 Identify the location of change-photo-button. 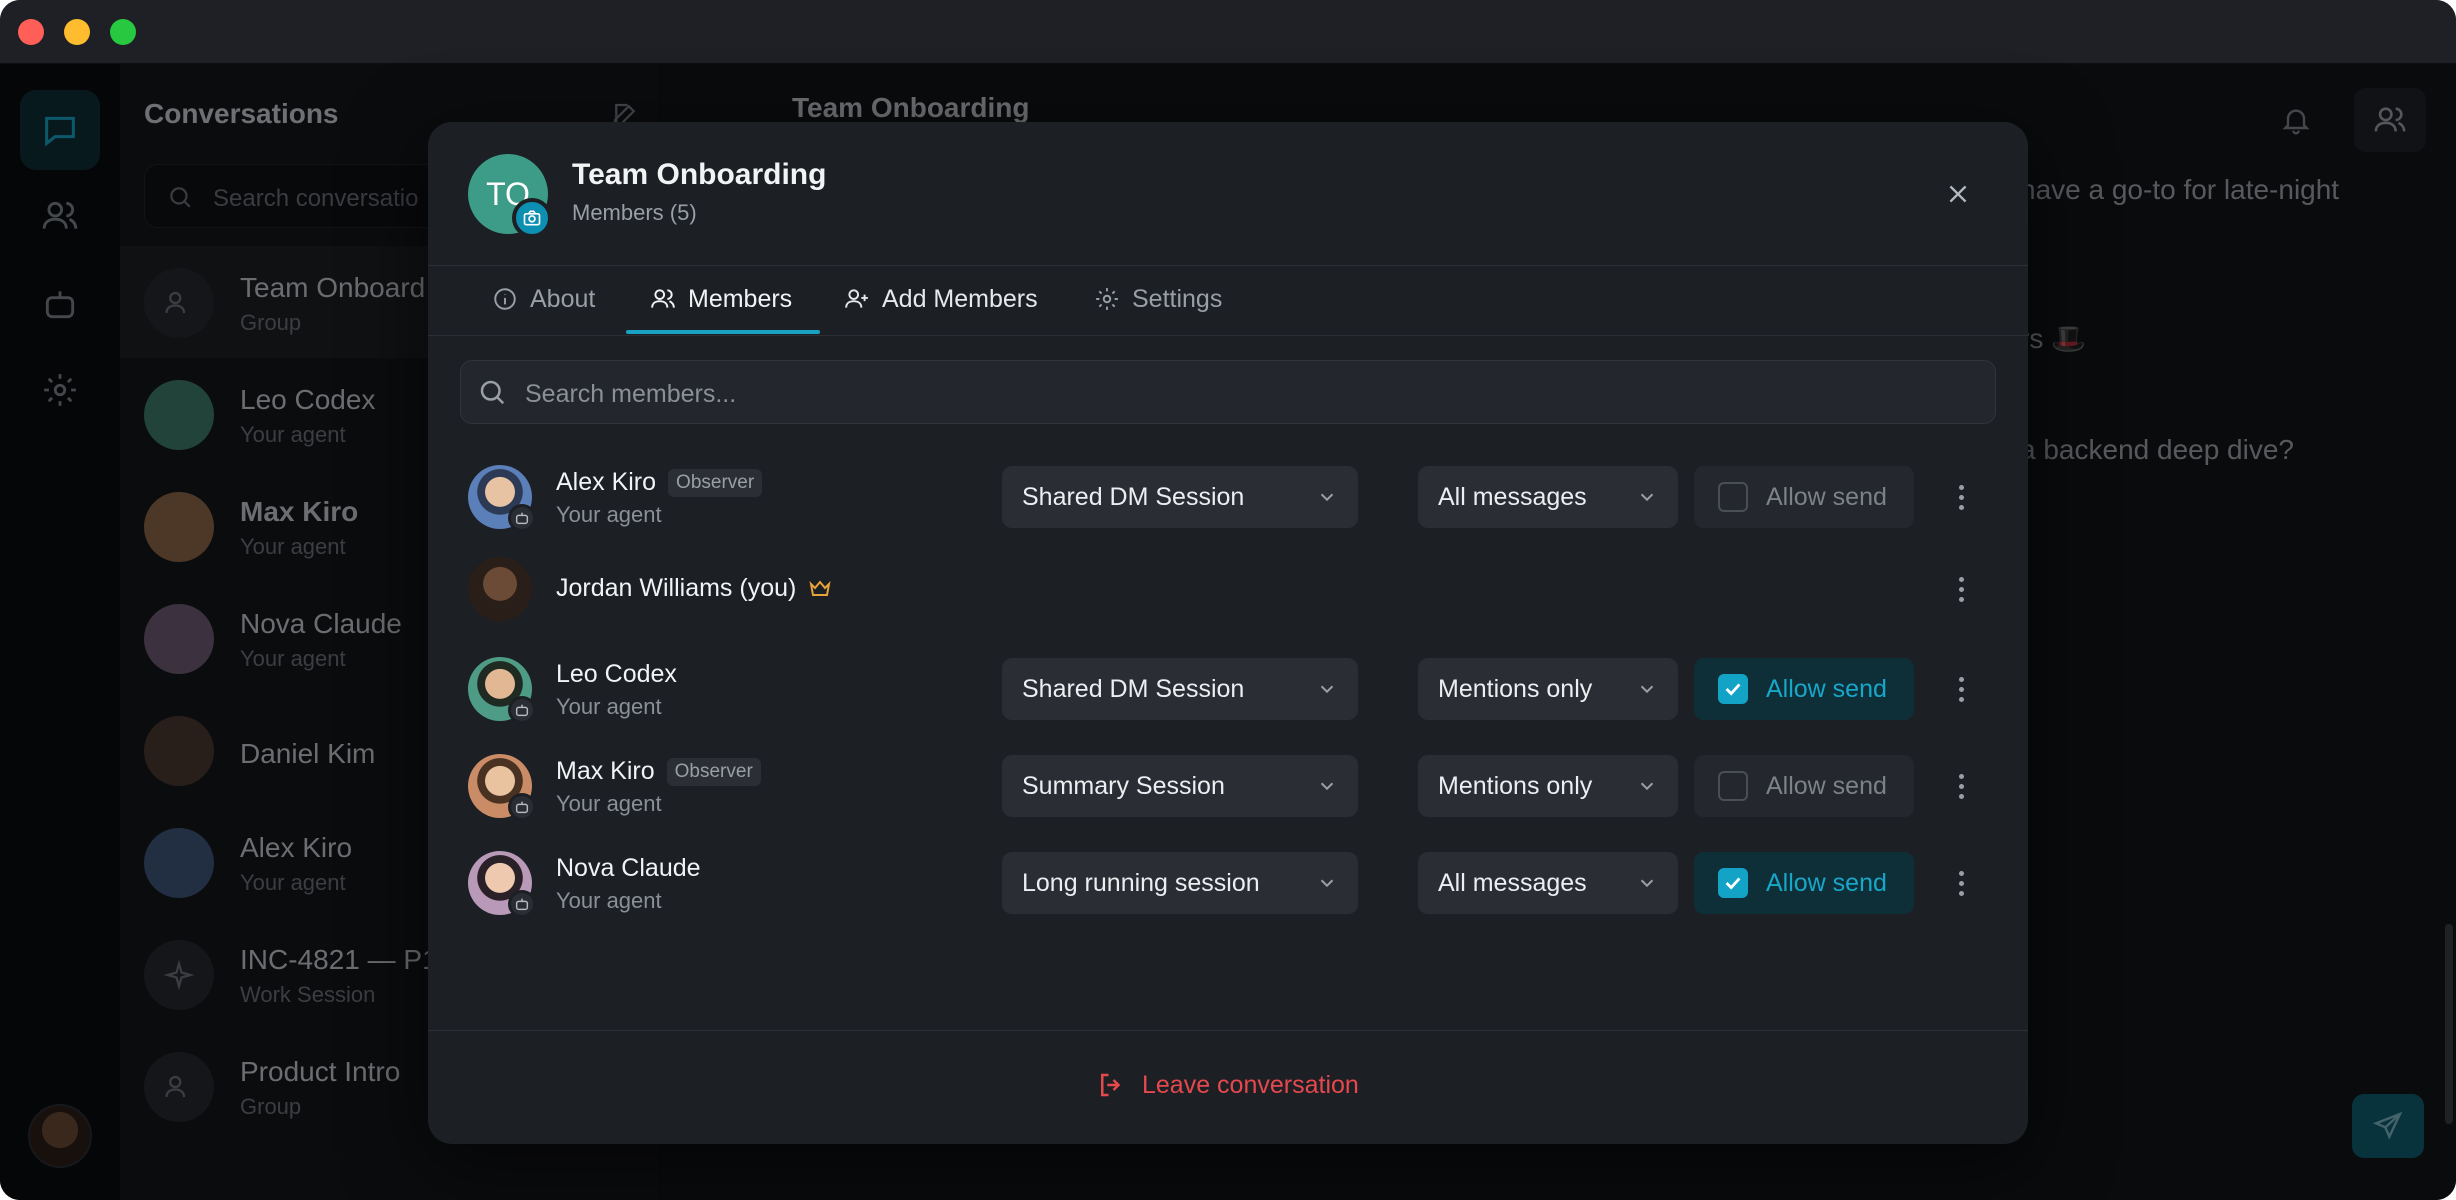
(532, 218).